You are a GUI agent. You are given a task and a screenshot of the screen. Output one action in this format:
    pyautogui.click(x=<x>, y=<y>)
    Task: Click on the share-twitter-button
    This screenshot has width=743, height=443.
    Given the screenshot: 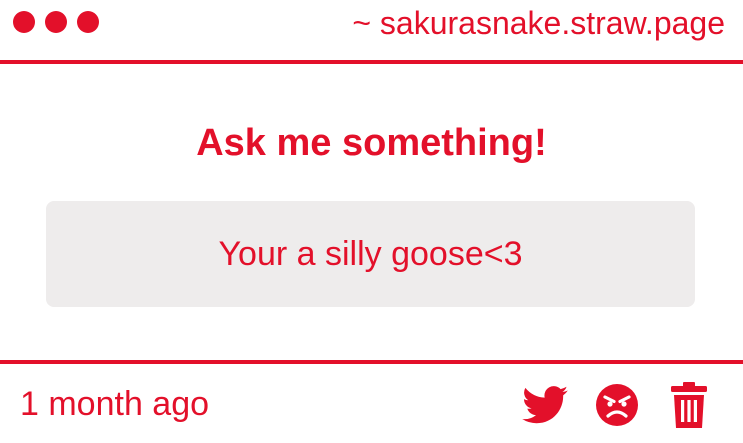 What is the action you would take?
    pyautogui.click(x=545, y=405)
    